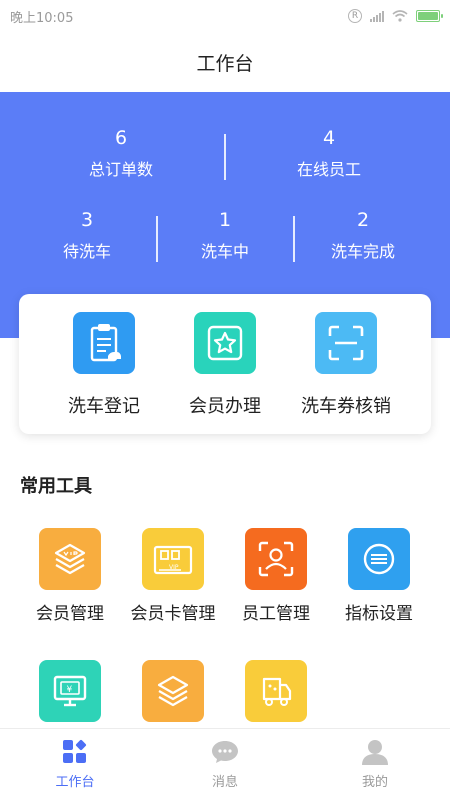 This screenshot has width=450, height=800. What do you see at coordinates (225, 343) in the screenshot?
I see `star-card-icon` at bounding box center [225, 343].